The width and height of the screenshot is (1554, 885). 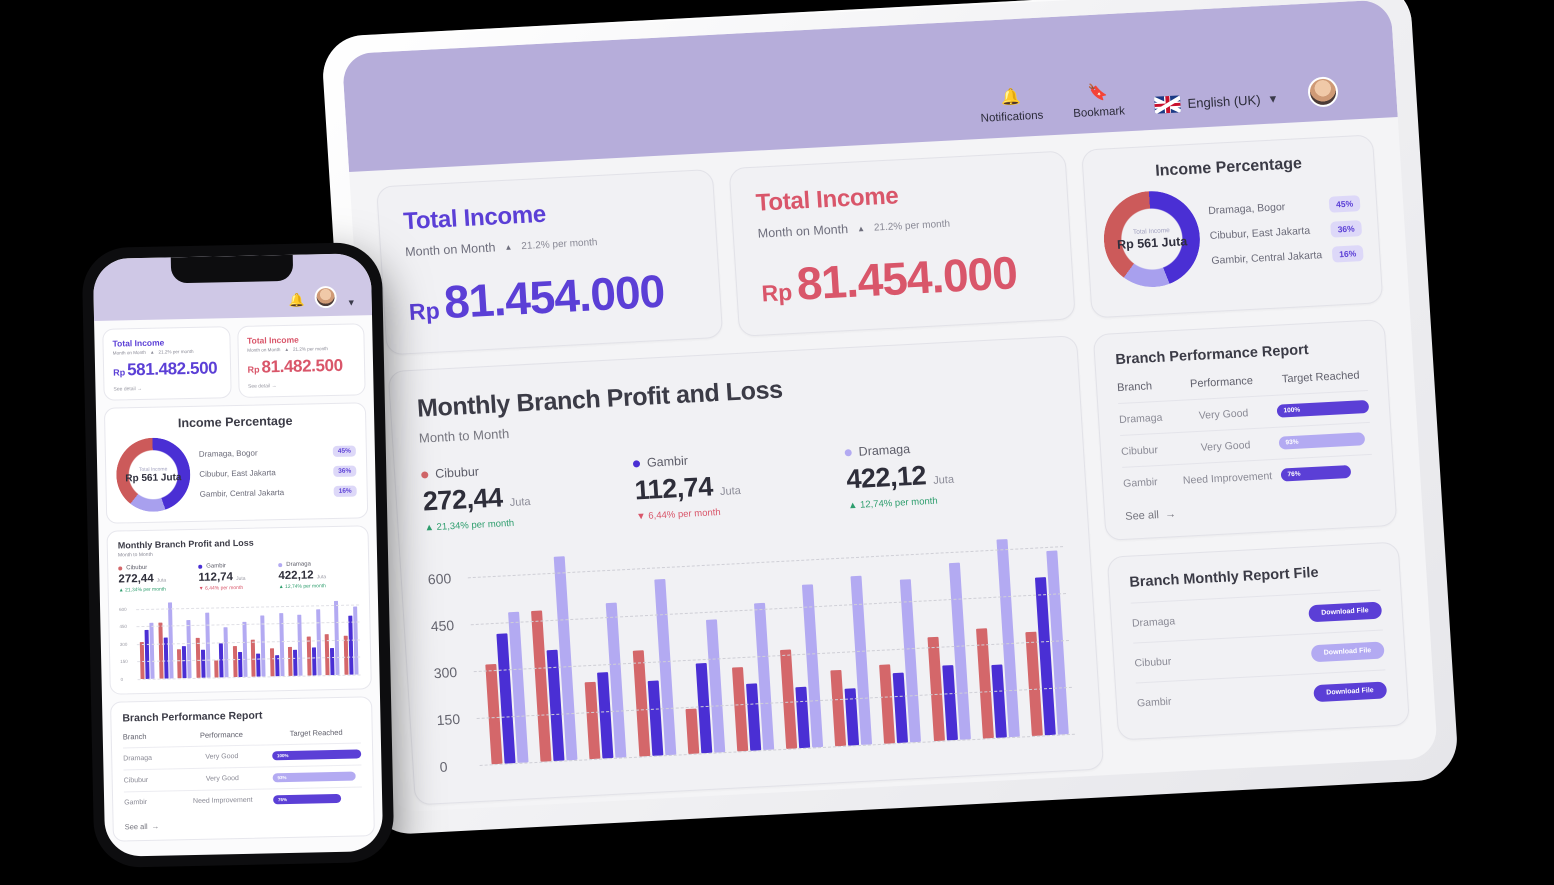 I want to click on series-dot-icon, so click(x=120, y=568).